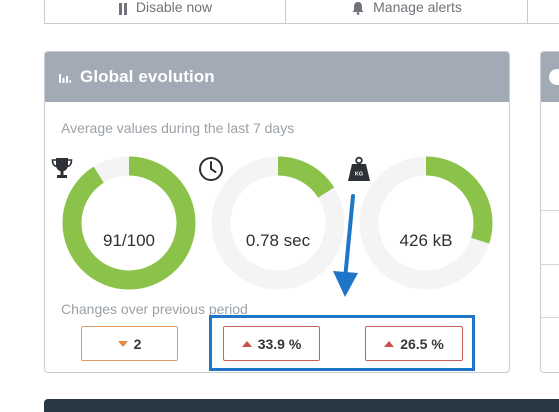  What do you see at coordinates (272, 223) in the screenshot?
I see `load-time-gauge: 0.78 sec` at bounding box center [272, 223].